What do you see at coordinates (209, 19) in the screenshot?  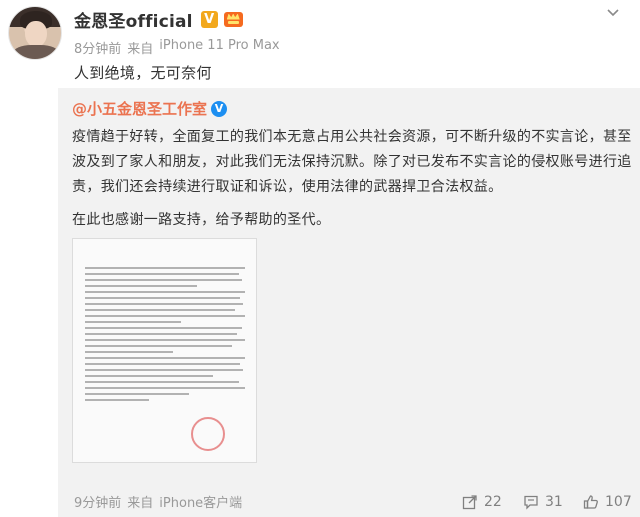 I see `verified-badge: V` at bounding box center [209, 19].